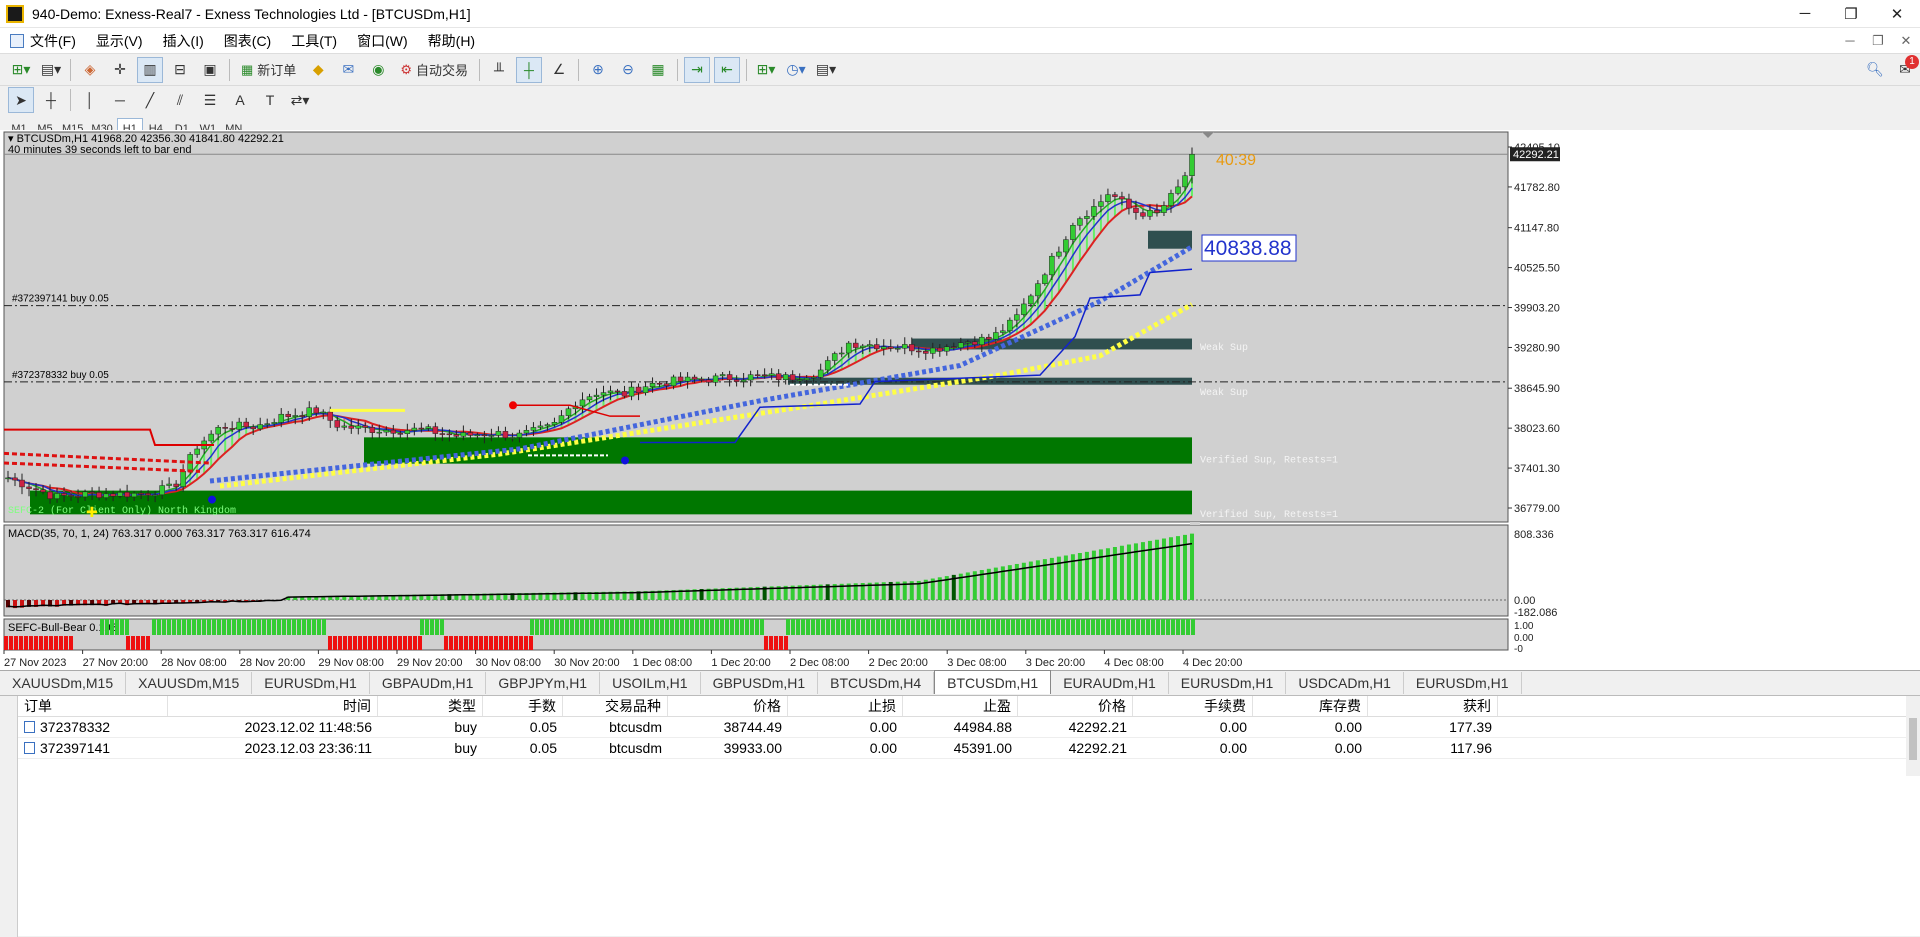 The image size is (1920, 937). What do you see at coordinates (268, 70) in the screenshot?
I see `new-order-button: ▦ 新订单` at bounding box center [268, 70].